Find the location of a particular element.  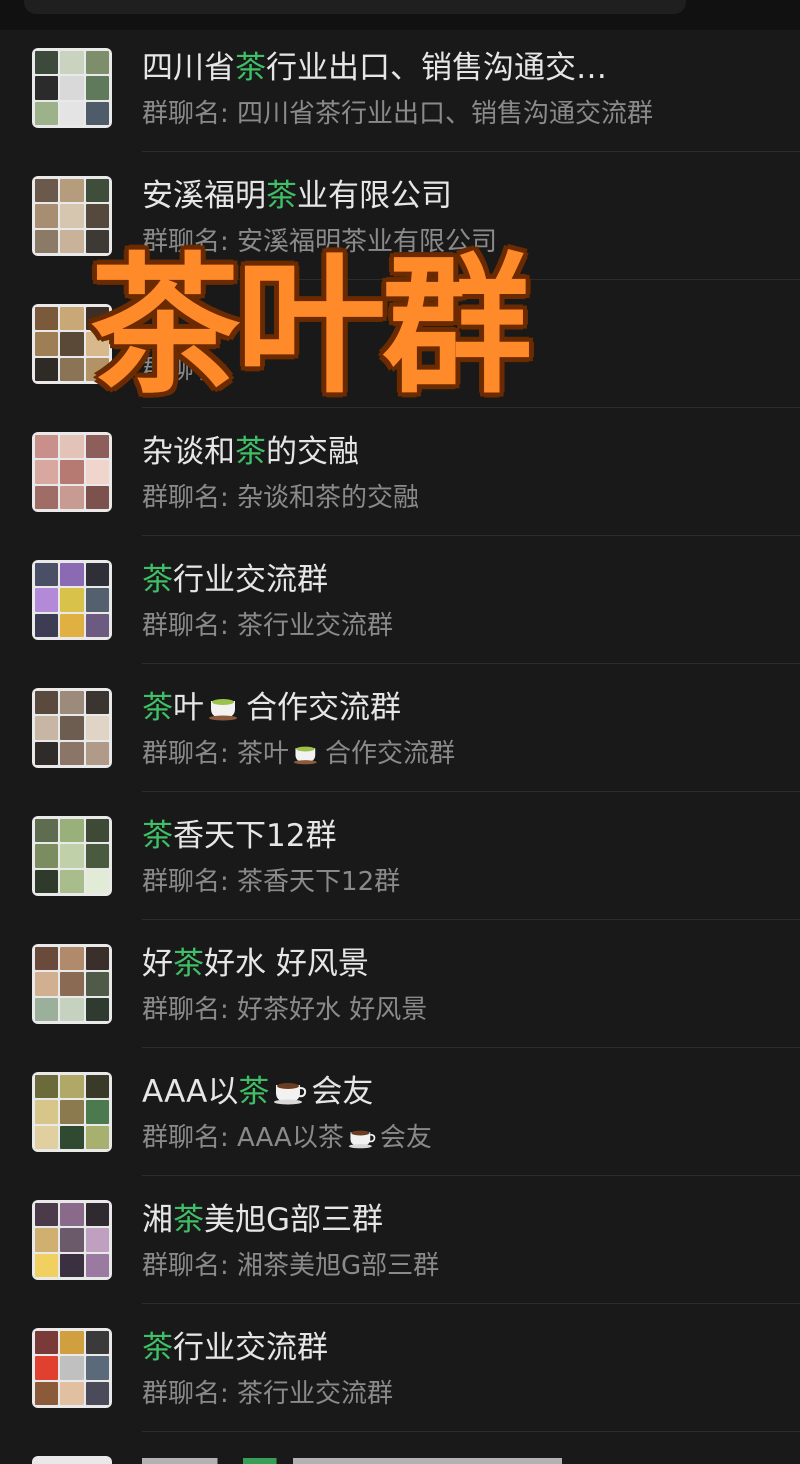

list-item: 茶香天下12群 群聊名: 茶香天下12群 is located at coordinates (400, 856).